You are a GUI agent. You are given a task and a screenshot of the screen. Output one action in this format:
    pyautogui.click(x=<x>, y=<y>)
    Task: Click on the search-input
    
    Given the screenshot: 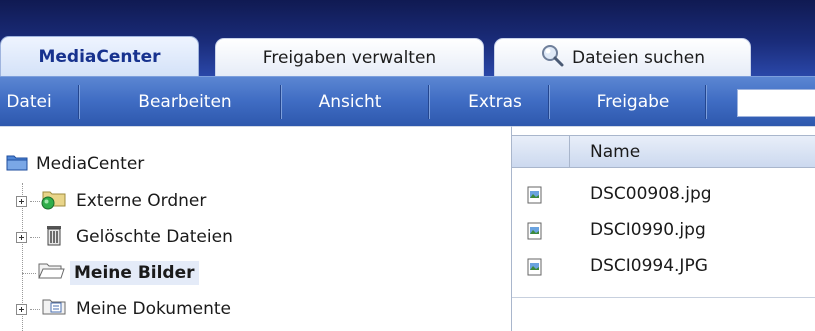 What is the action you would take?
    pyautogui.click(x=776, y=103)
    